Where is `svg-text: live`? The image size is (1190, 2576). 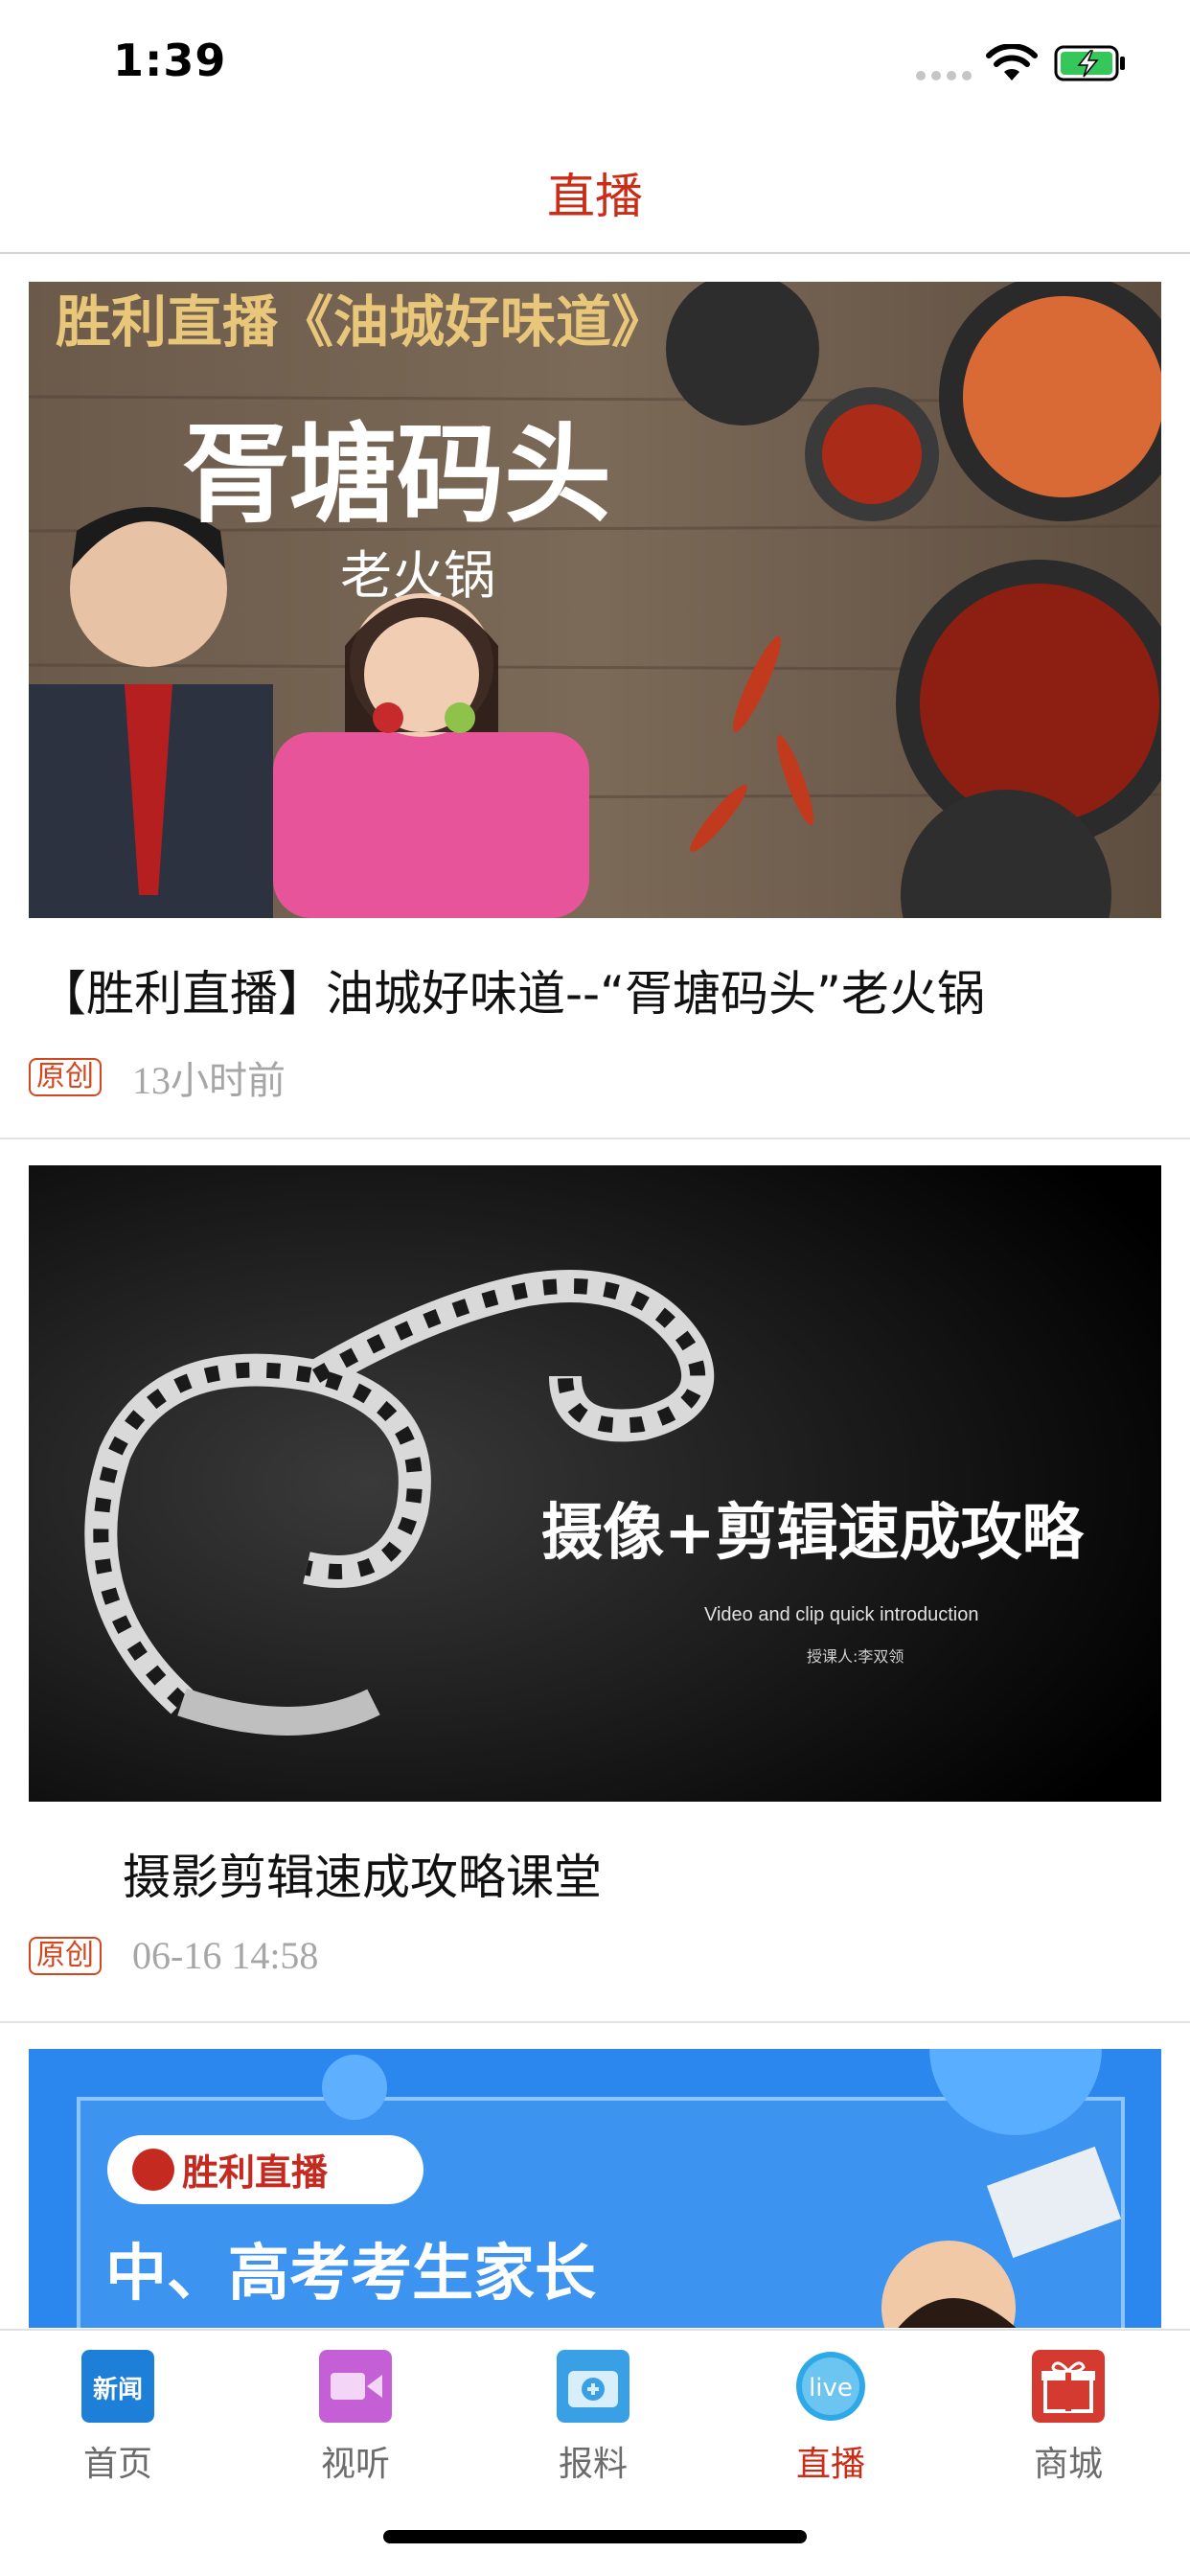
svg-text: live is located at coordinates (831, 2388).